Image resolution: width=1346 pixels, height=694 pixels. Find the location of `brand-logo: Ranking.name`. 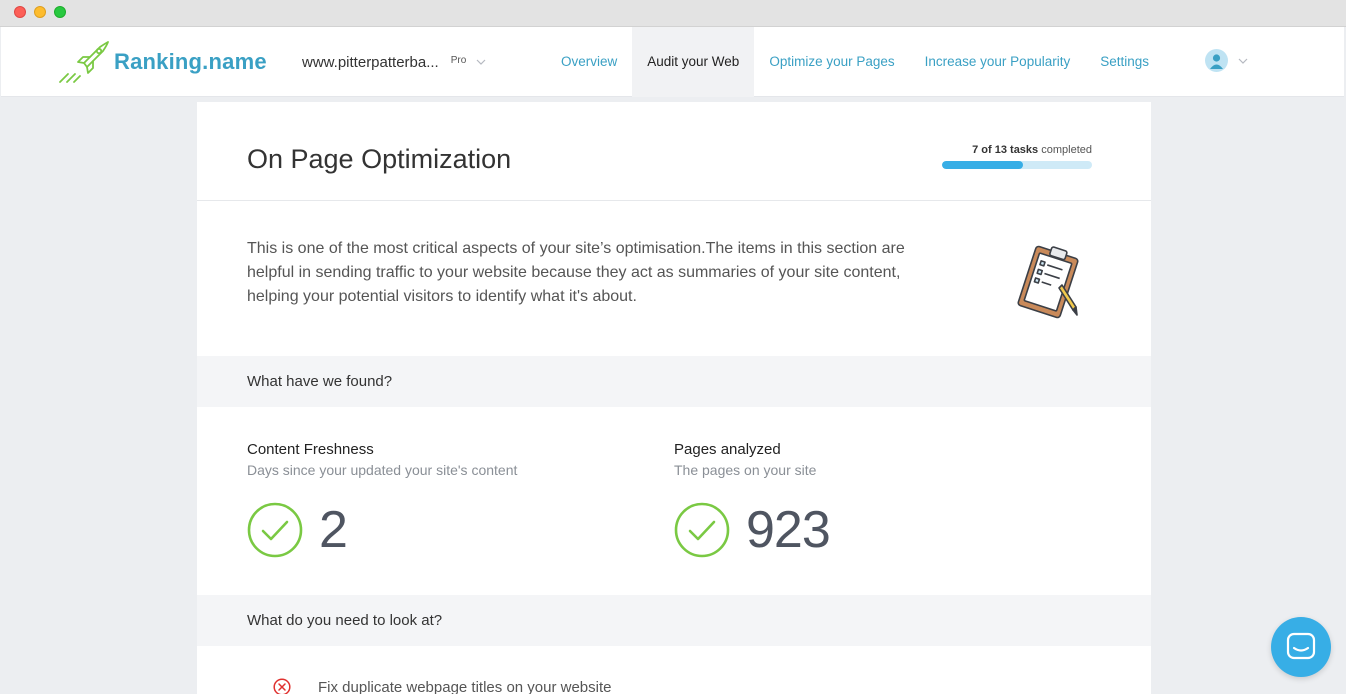

brand-logo: Ranking.name is located at coordinates (161, 62).